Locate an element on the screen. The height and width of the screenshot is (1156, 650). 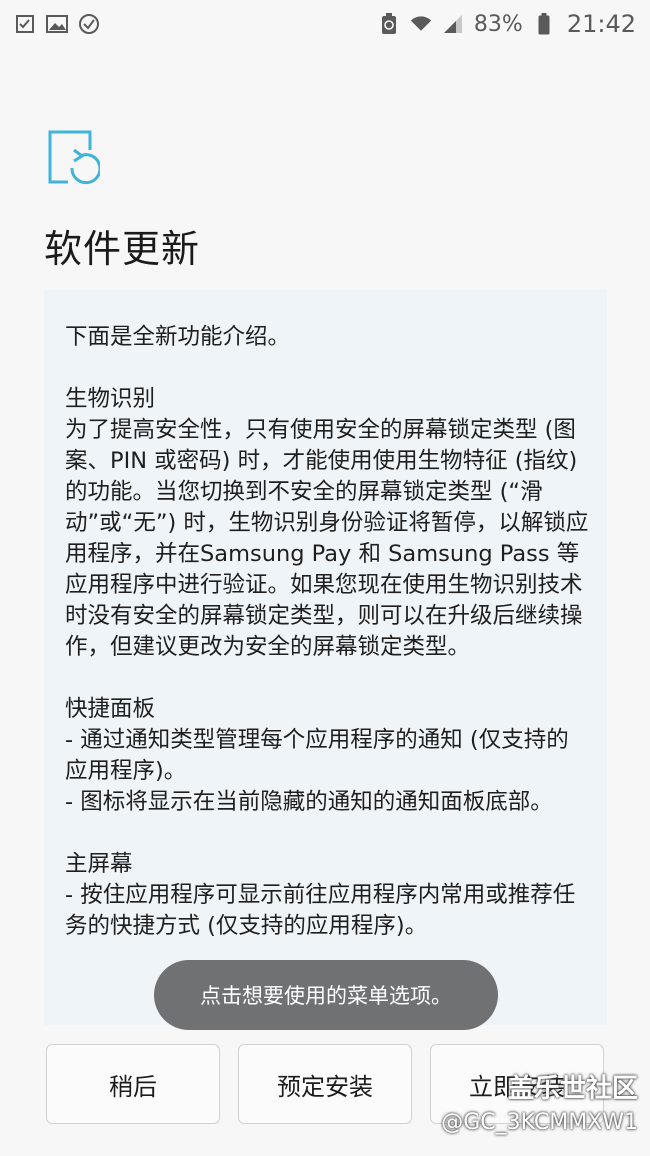
battery-percent: 83% is located at coordinates (498, 24).